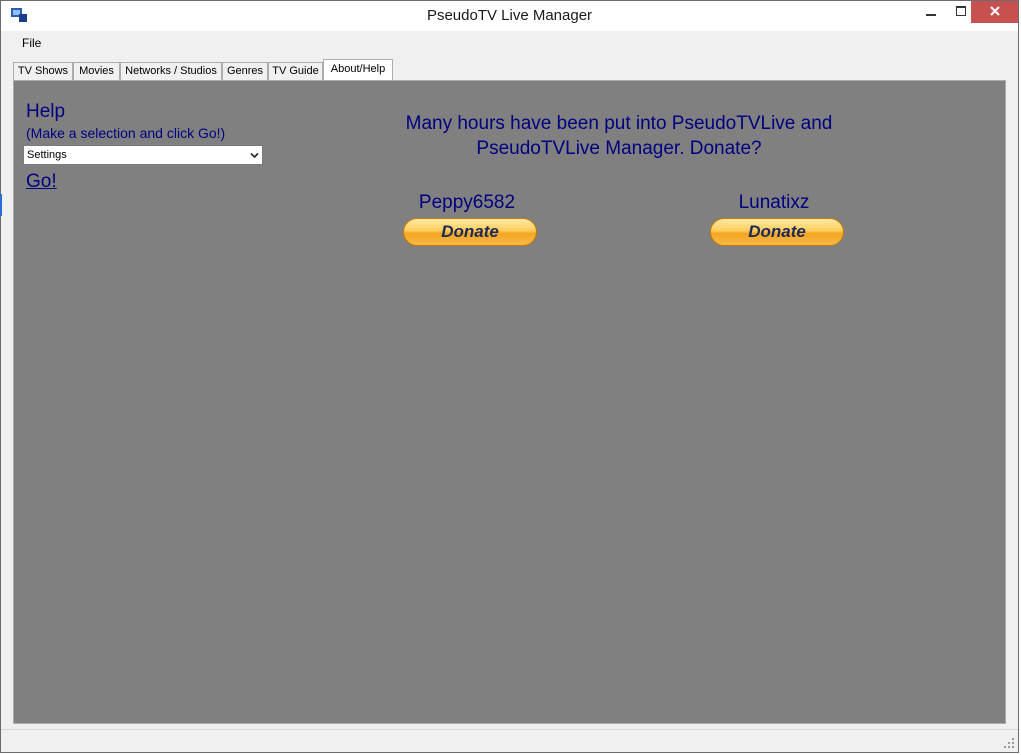 This screenshot has height=755, width=1021. I want to click on edge-marker, so click(1, 205).